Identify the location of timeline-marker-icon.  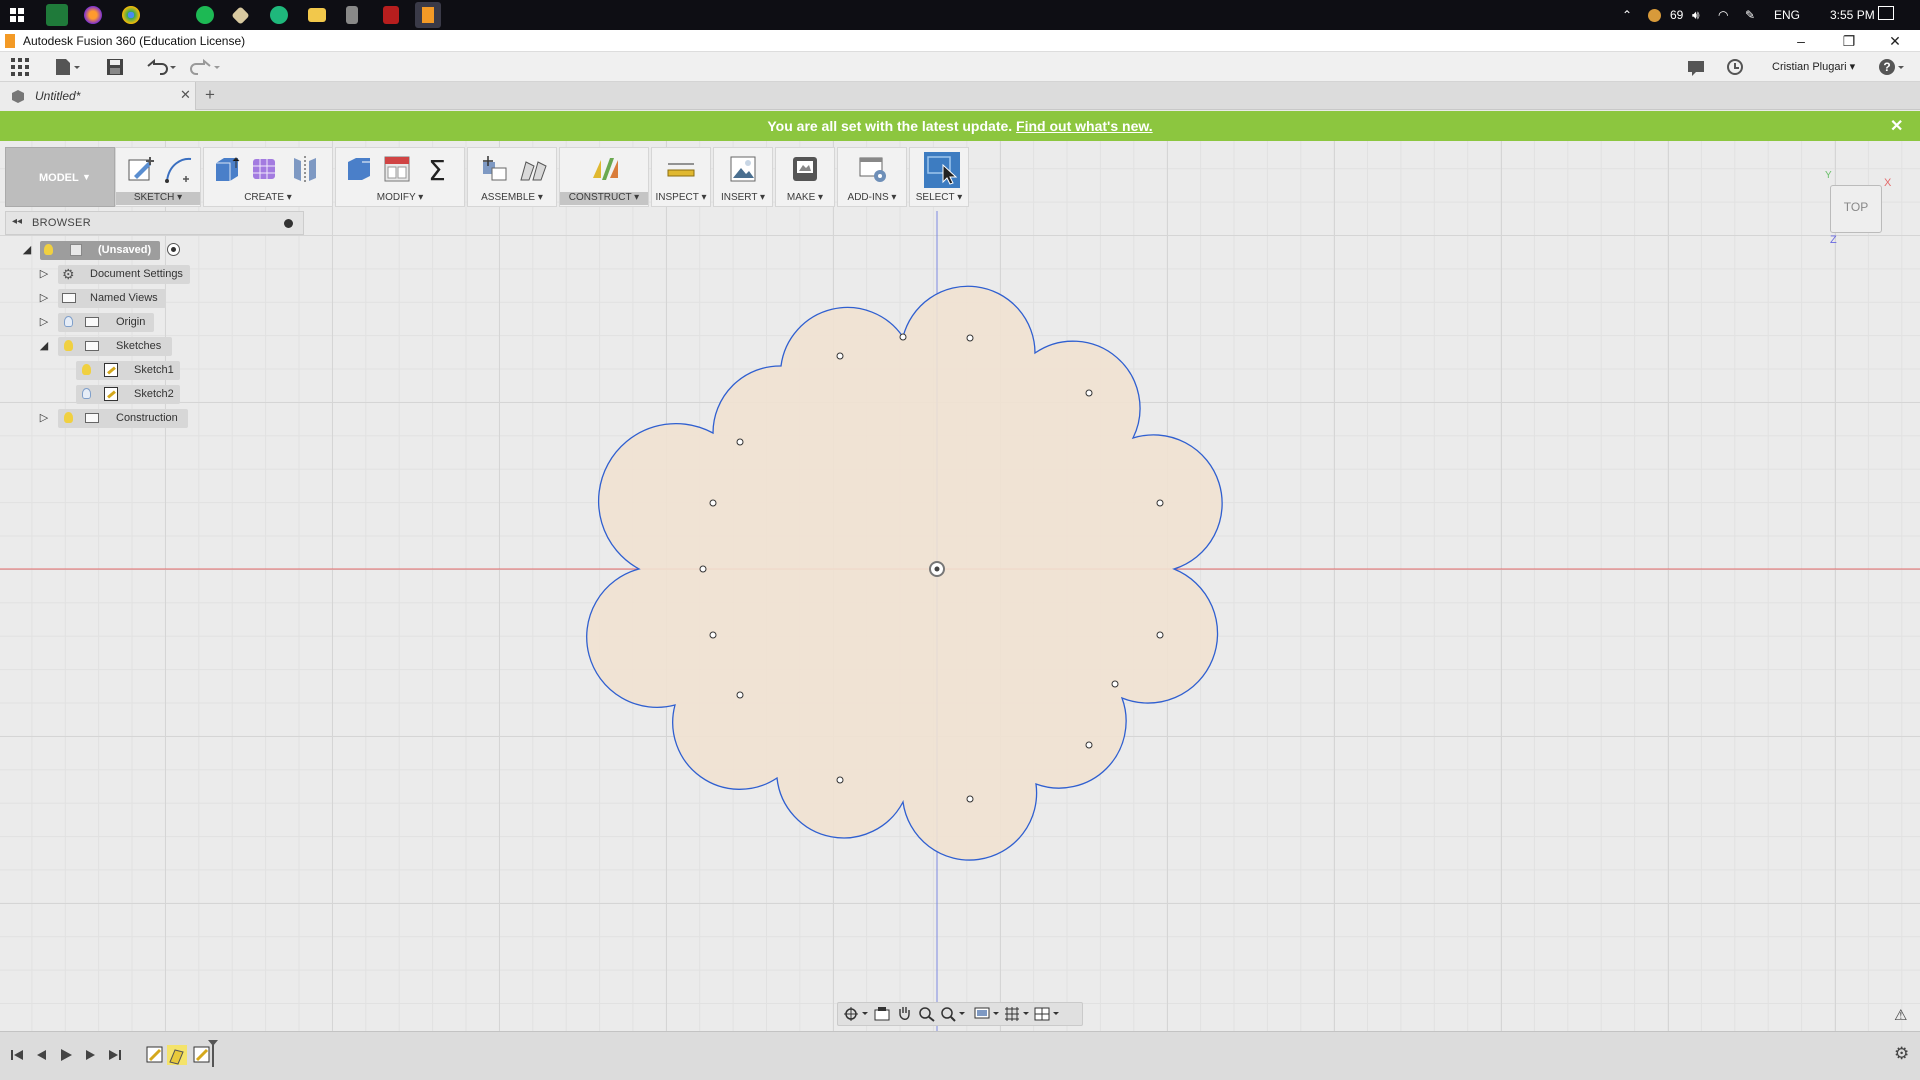
(213, 1054).